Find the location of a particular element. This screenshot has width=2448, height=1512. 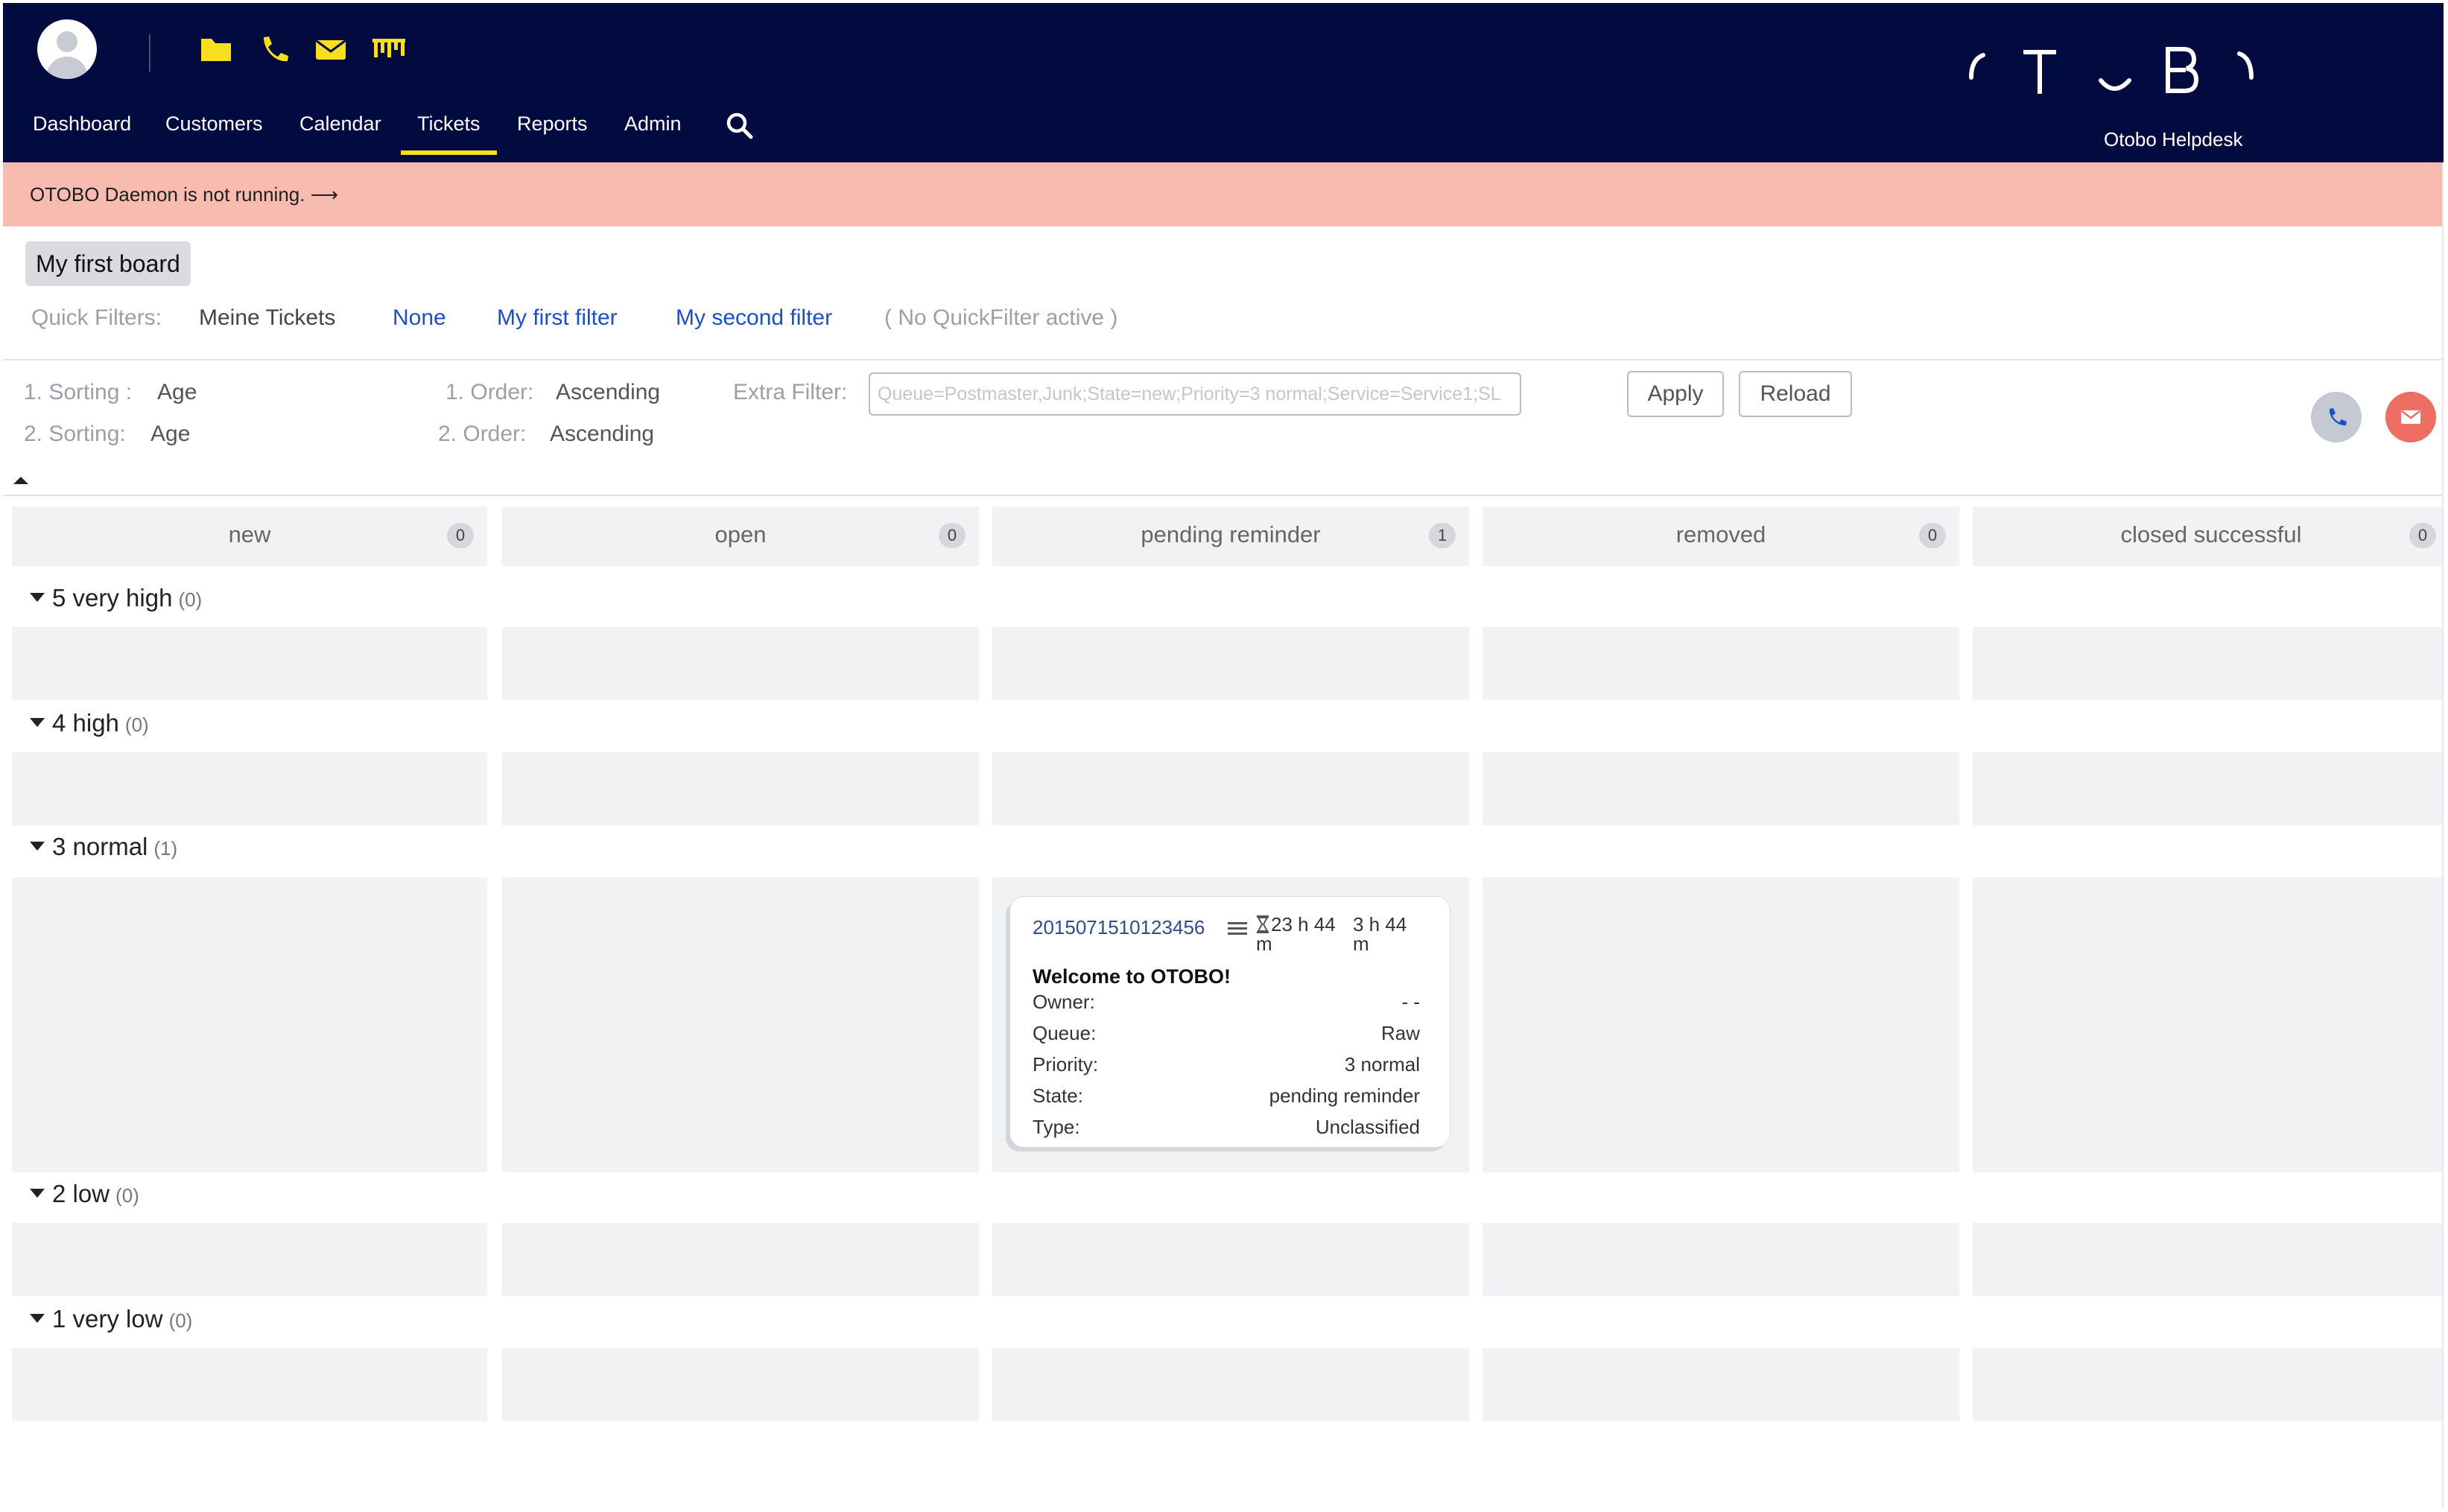

ticket-type: Unclassified is located at coordinates (1367, 1127).